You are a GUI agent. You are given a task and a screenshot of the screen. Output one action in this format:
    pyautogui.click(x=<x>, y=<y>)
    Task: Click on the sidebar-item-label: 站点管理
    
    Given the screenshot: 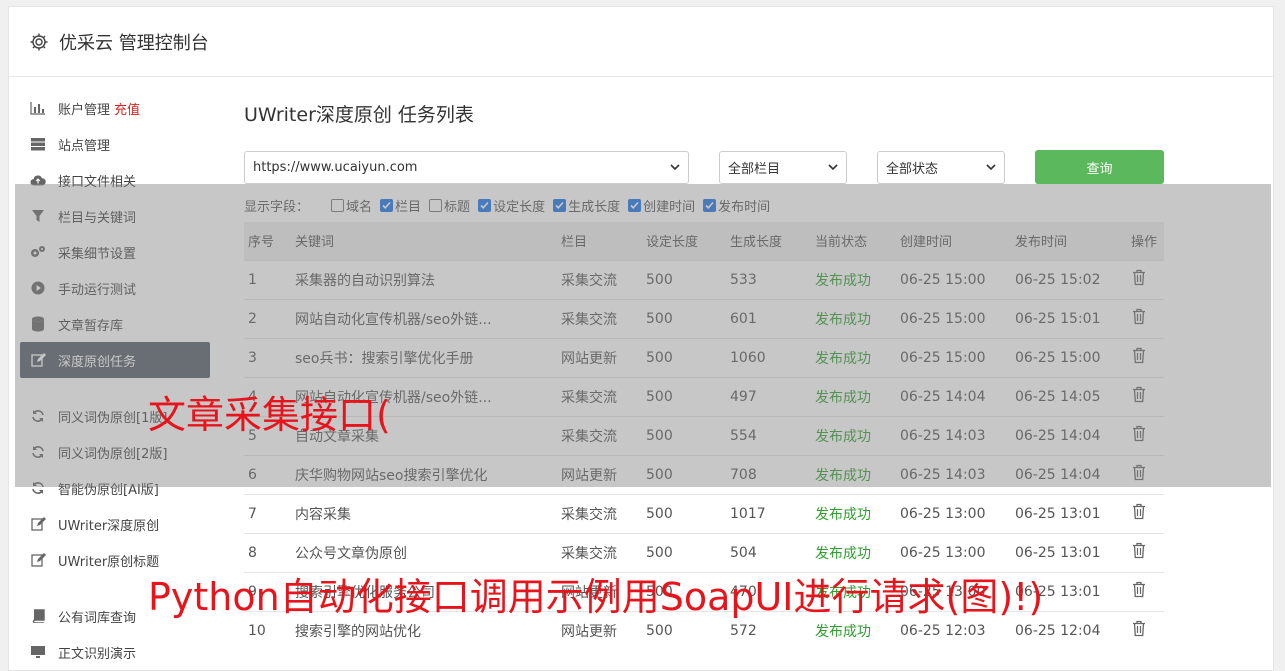 What is the action you would take?
    pyautogui.click(x=84, y=146)
    